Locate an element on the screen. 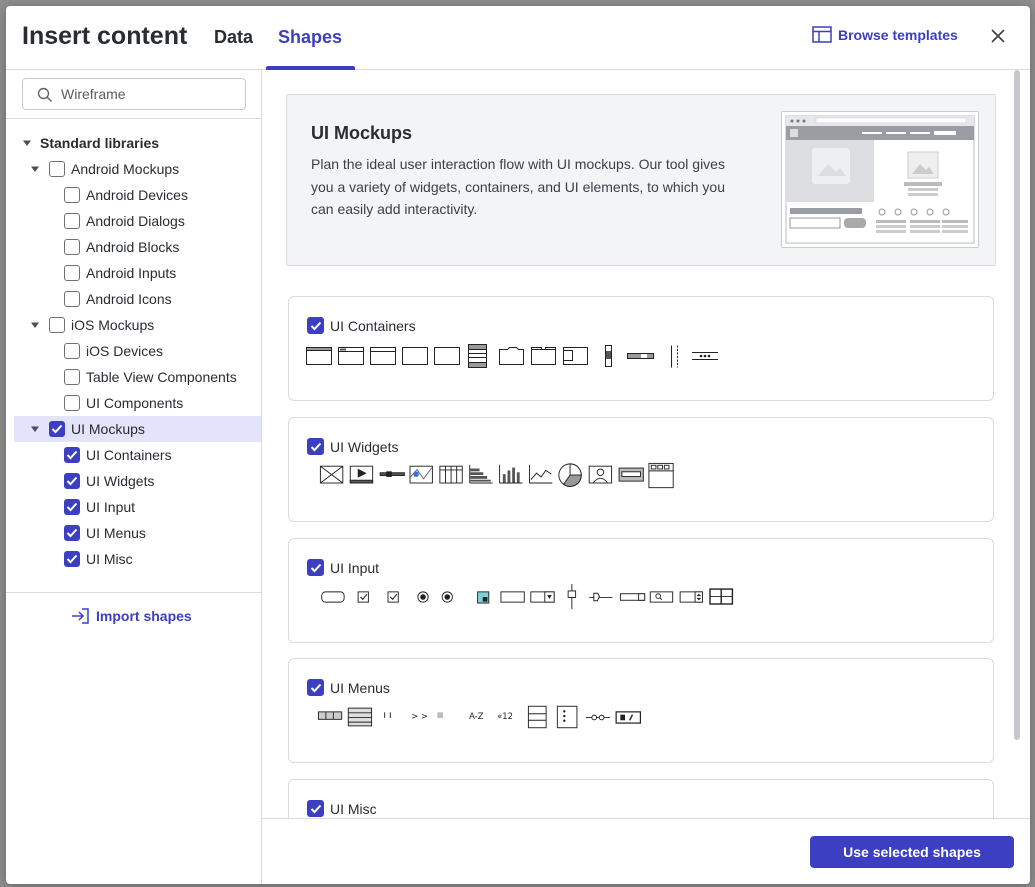 The width and height of the screenshot is (1035, 887). card-header: UI Input is located at coordinates (343, 567).